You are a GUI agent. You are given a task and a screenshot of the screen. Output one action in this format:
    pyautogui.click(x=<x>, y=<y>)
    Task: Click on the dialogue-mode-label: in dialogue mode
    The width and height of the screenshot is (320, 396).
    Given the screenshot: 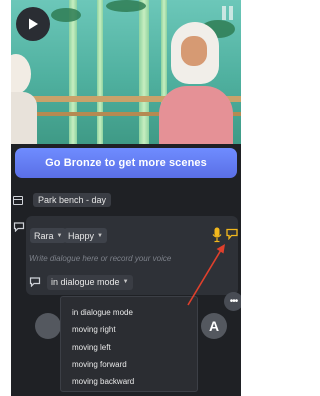 What is the action you would take?
    pyautogui.click(x=85, y=282)
    